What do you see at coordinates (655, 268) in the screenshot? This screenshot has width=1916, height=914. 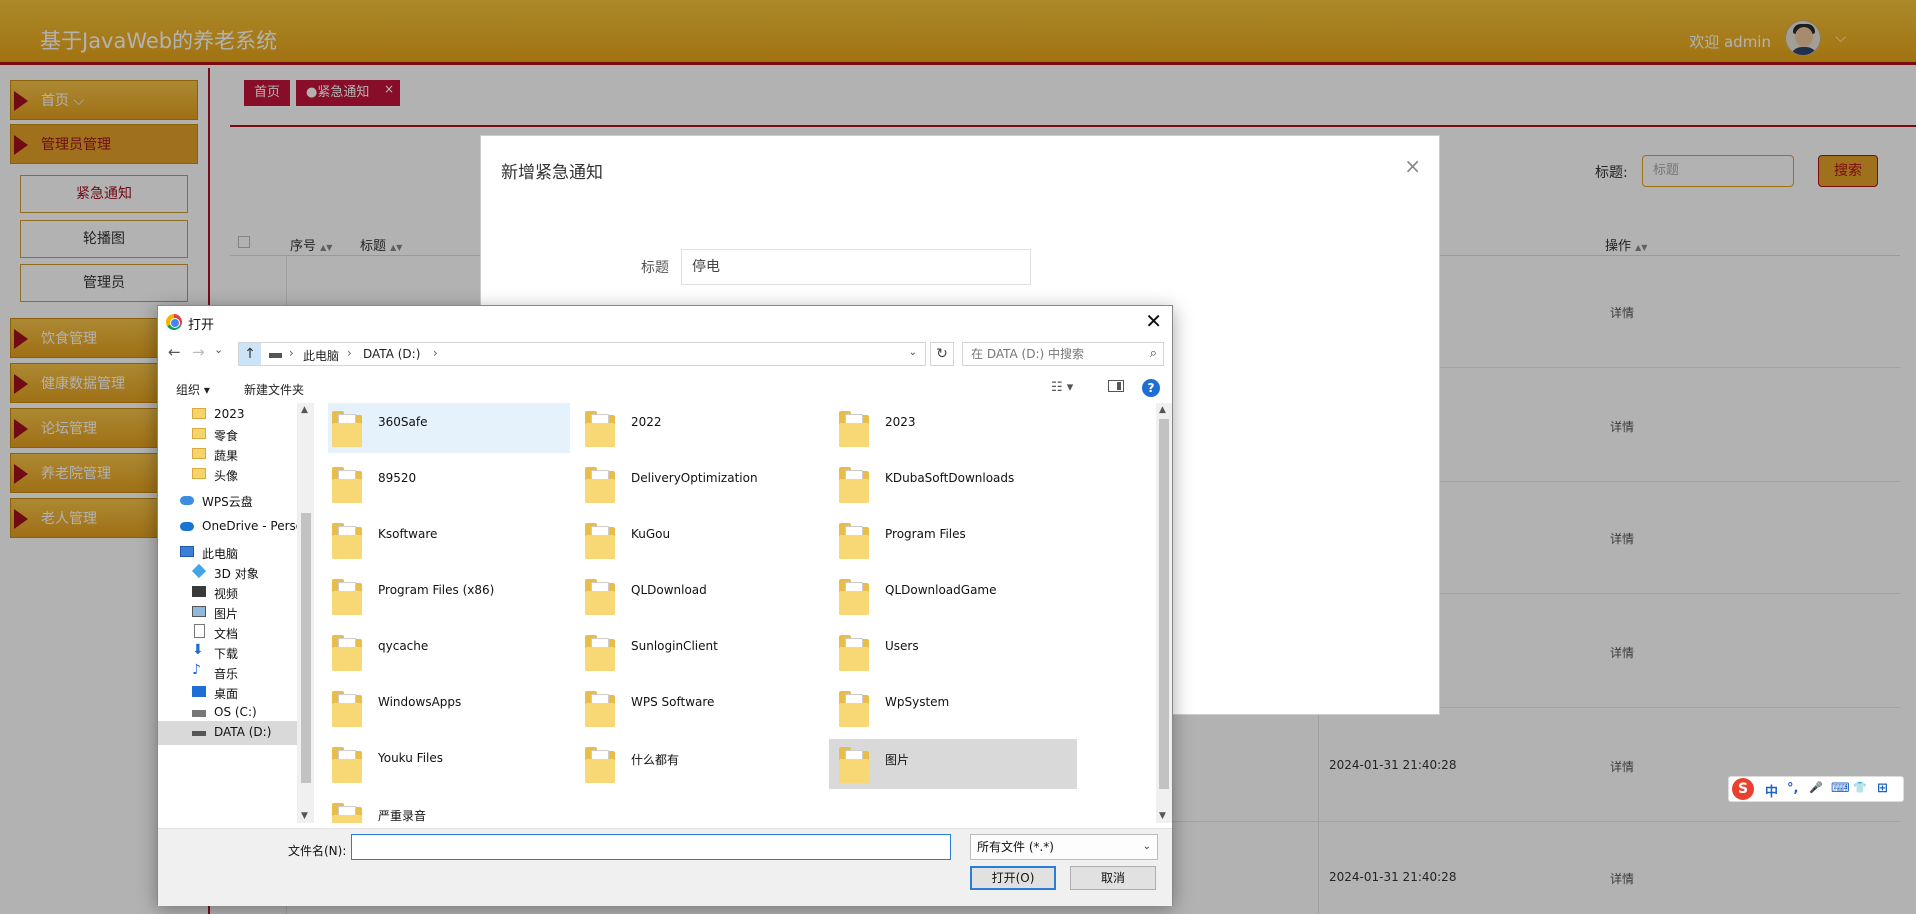 I see `title-field-label: 标题` at bounding box center [655, 268].